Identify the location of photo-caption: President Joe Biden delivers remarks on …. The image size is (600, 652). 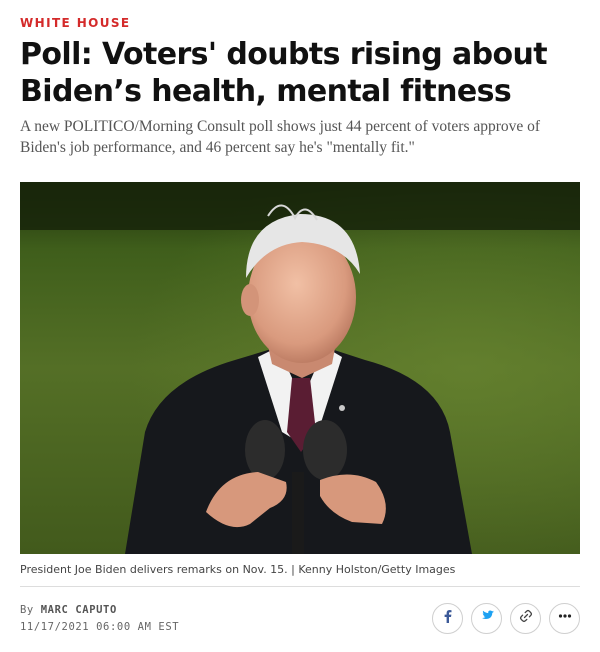
(238, 569).